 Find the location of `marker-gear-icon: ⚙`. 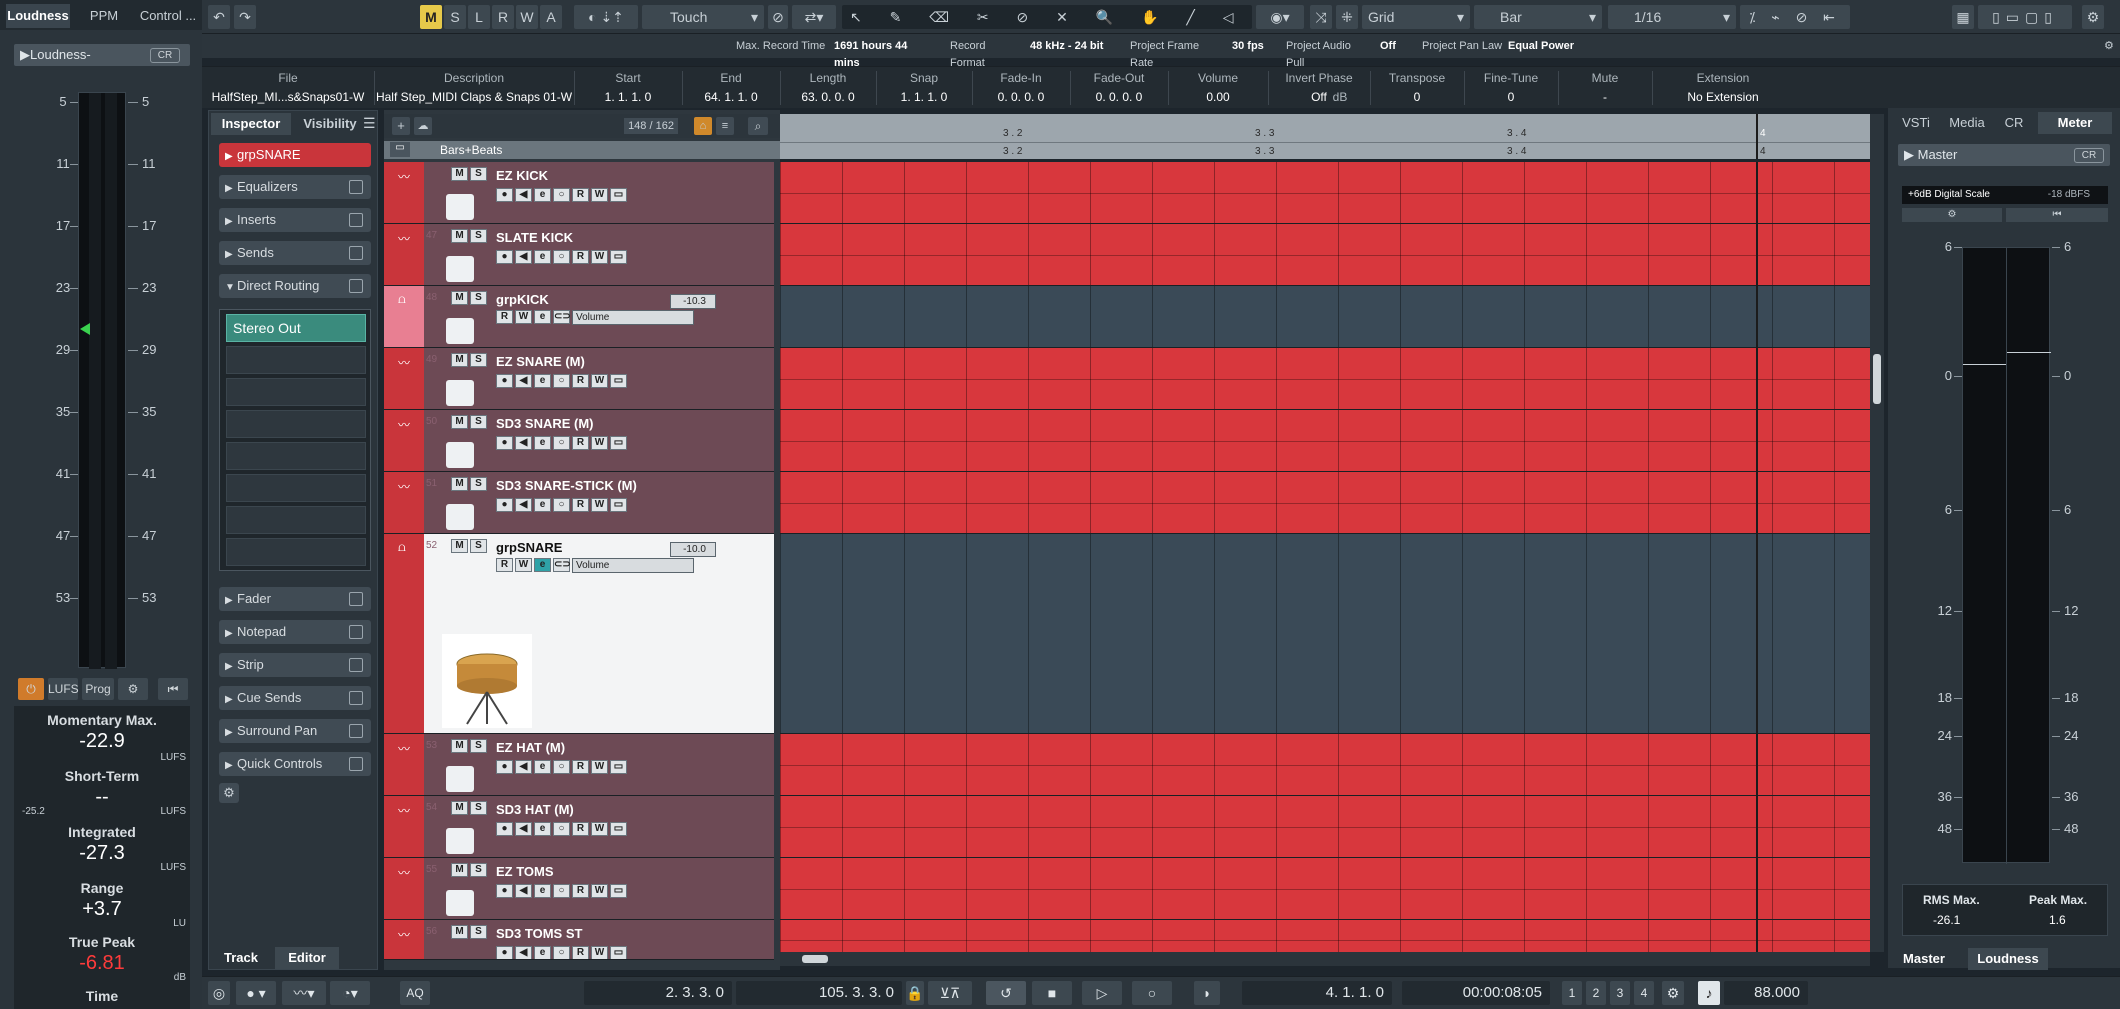

marker-gear-icon: ⚙ is located at coordinates (1673, 993).